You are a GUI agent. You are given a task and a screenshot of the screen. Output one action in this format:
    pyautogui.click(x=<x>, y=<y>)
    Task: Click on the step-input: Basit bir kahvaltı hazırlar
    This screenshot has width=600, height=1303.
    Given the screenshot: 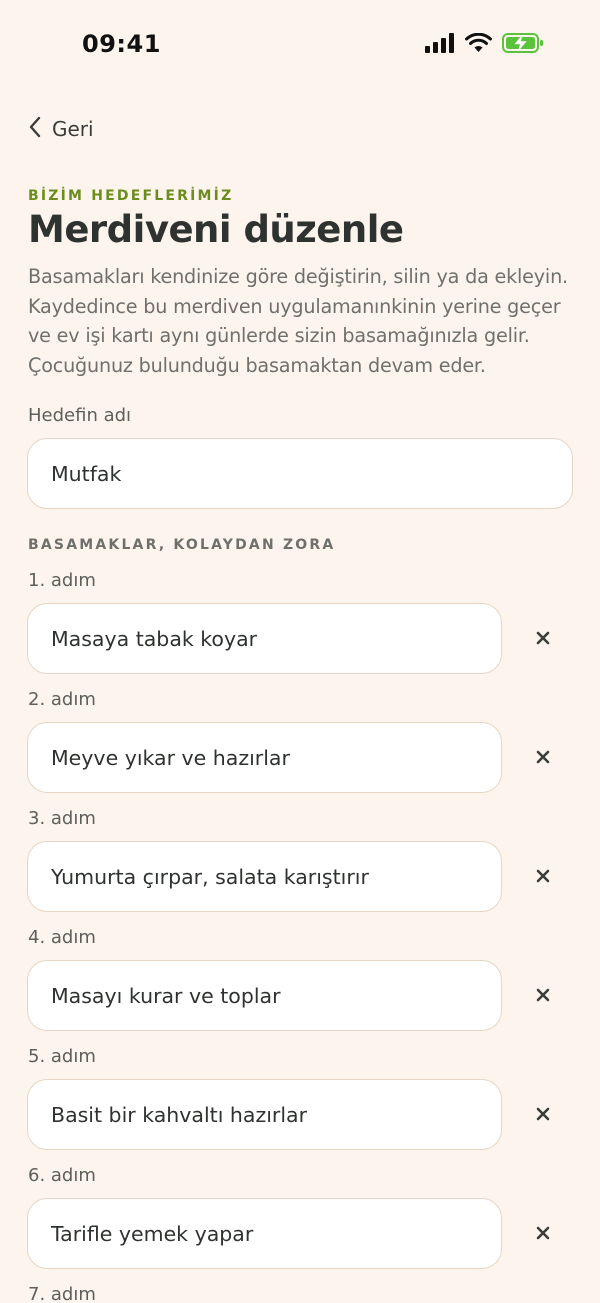 What is the action you would take?
    pyautogui.click(x=264, y=1114)
    